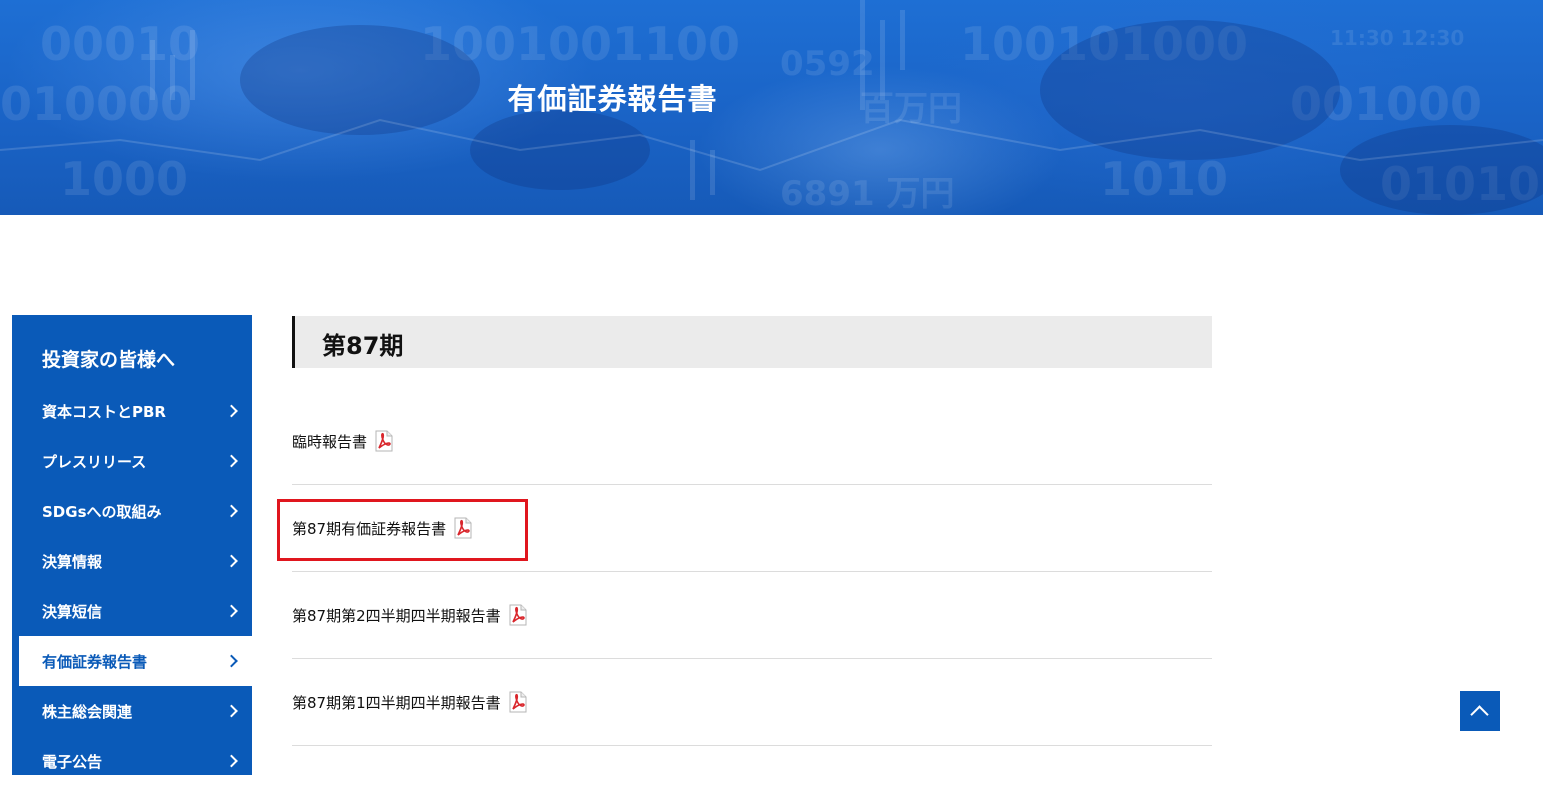  What do you see at coordinates (402, 530) in the screenshot?
I see `highlight-box` at bounding box center [402, 530].